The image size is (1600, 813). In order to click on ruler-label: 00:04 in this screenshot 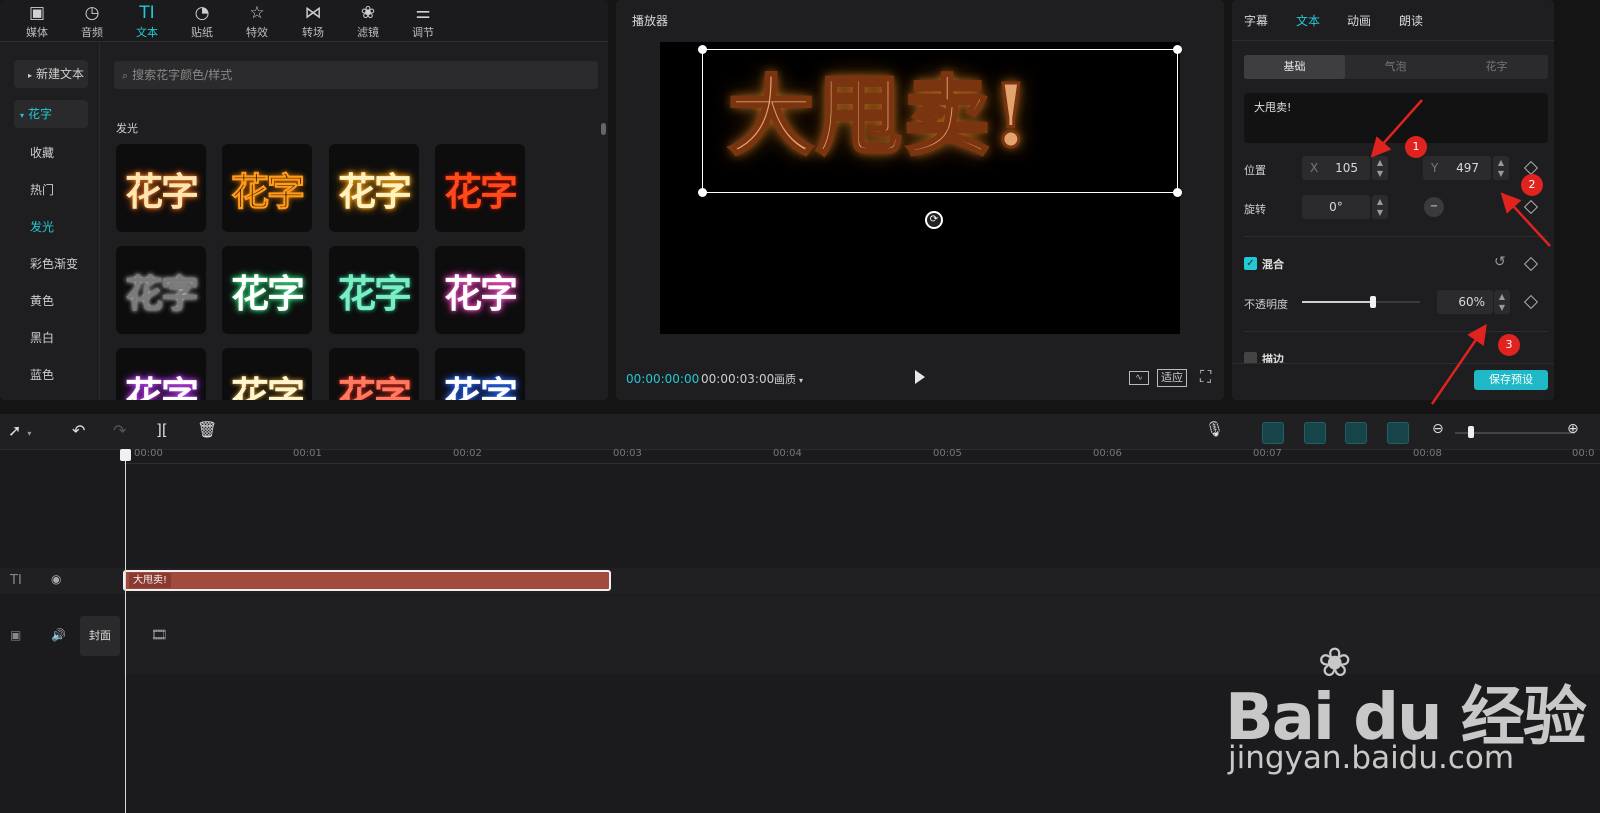, I will do `click(787, 453)`.